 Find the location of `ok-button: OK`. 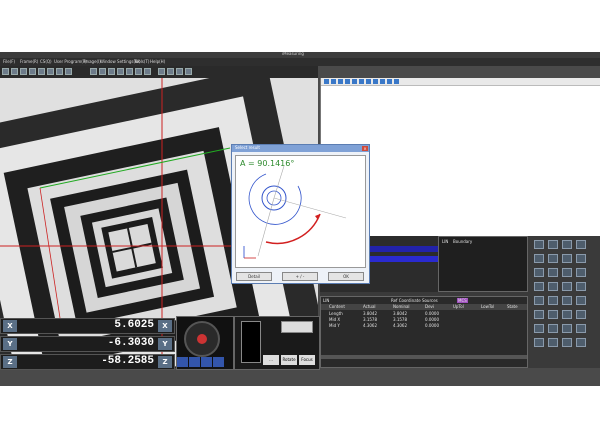

ok-button: OK is located at coordinates (346, 276).